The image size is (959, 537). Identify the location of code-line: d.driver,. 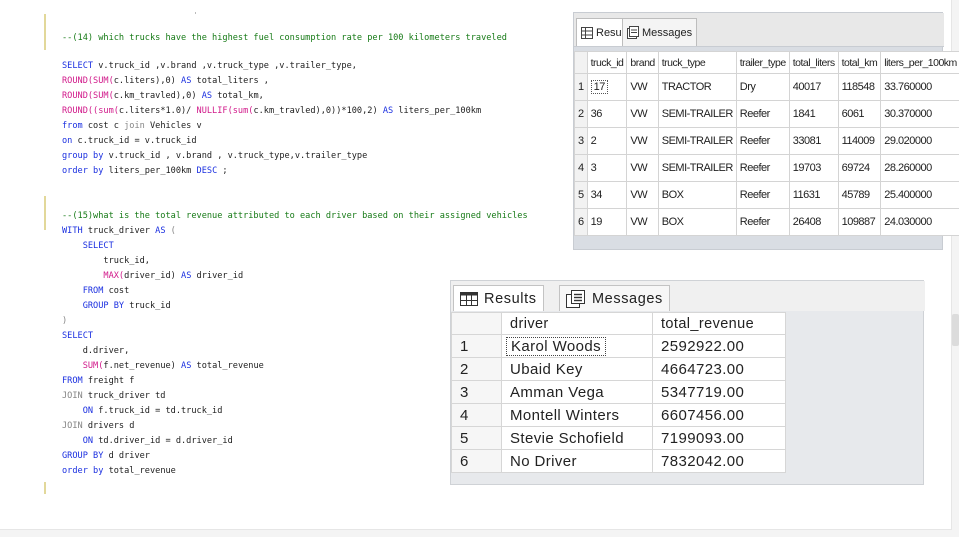
(96, 351).